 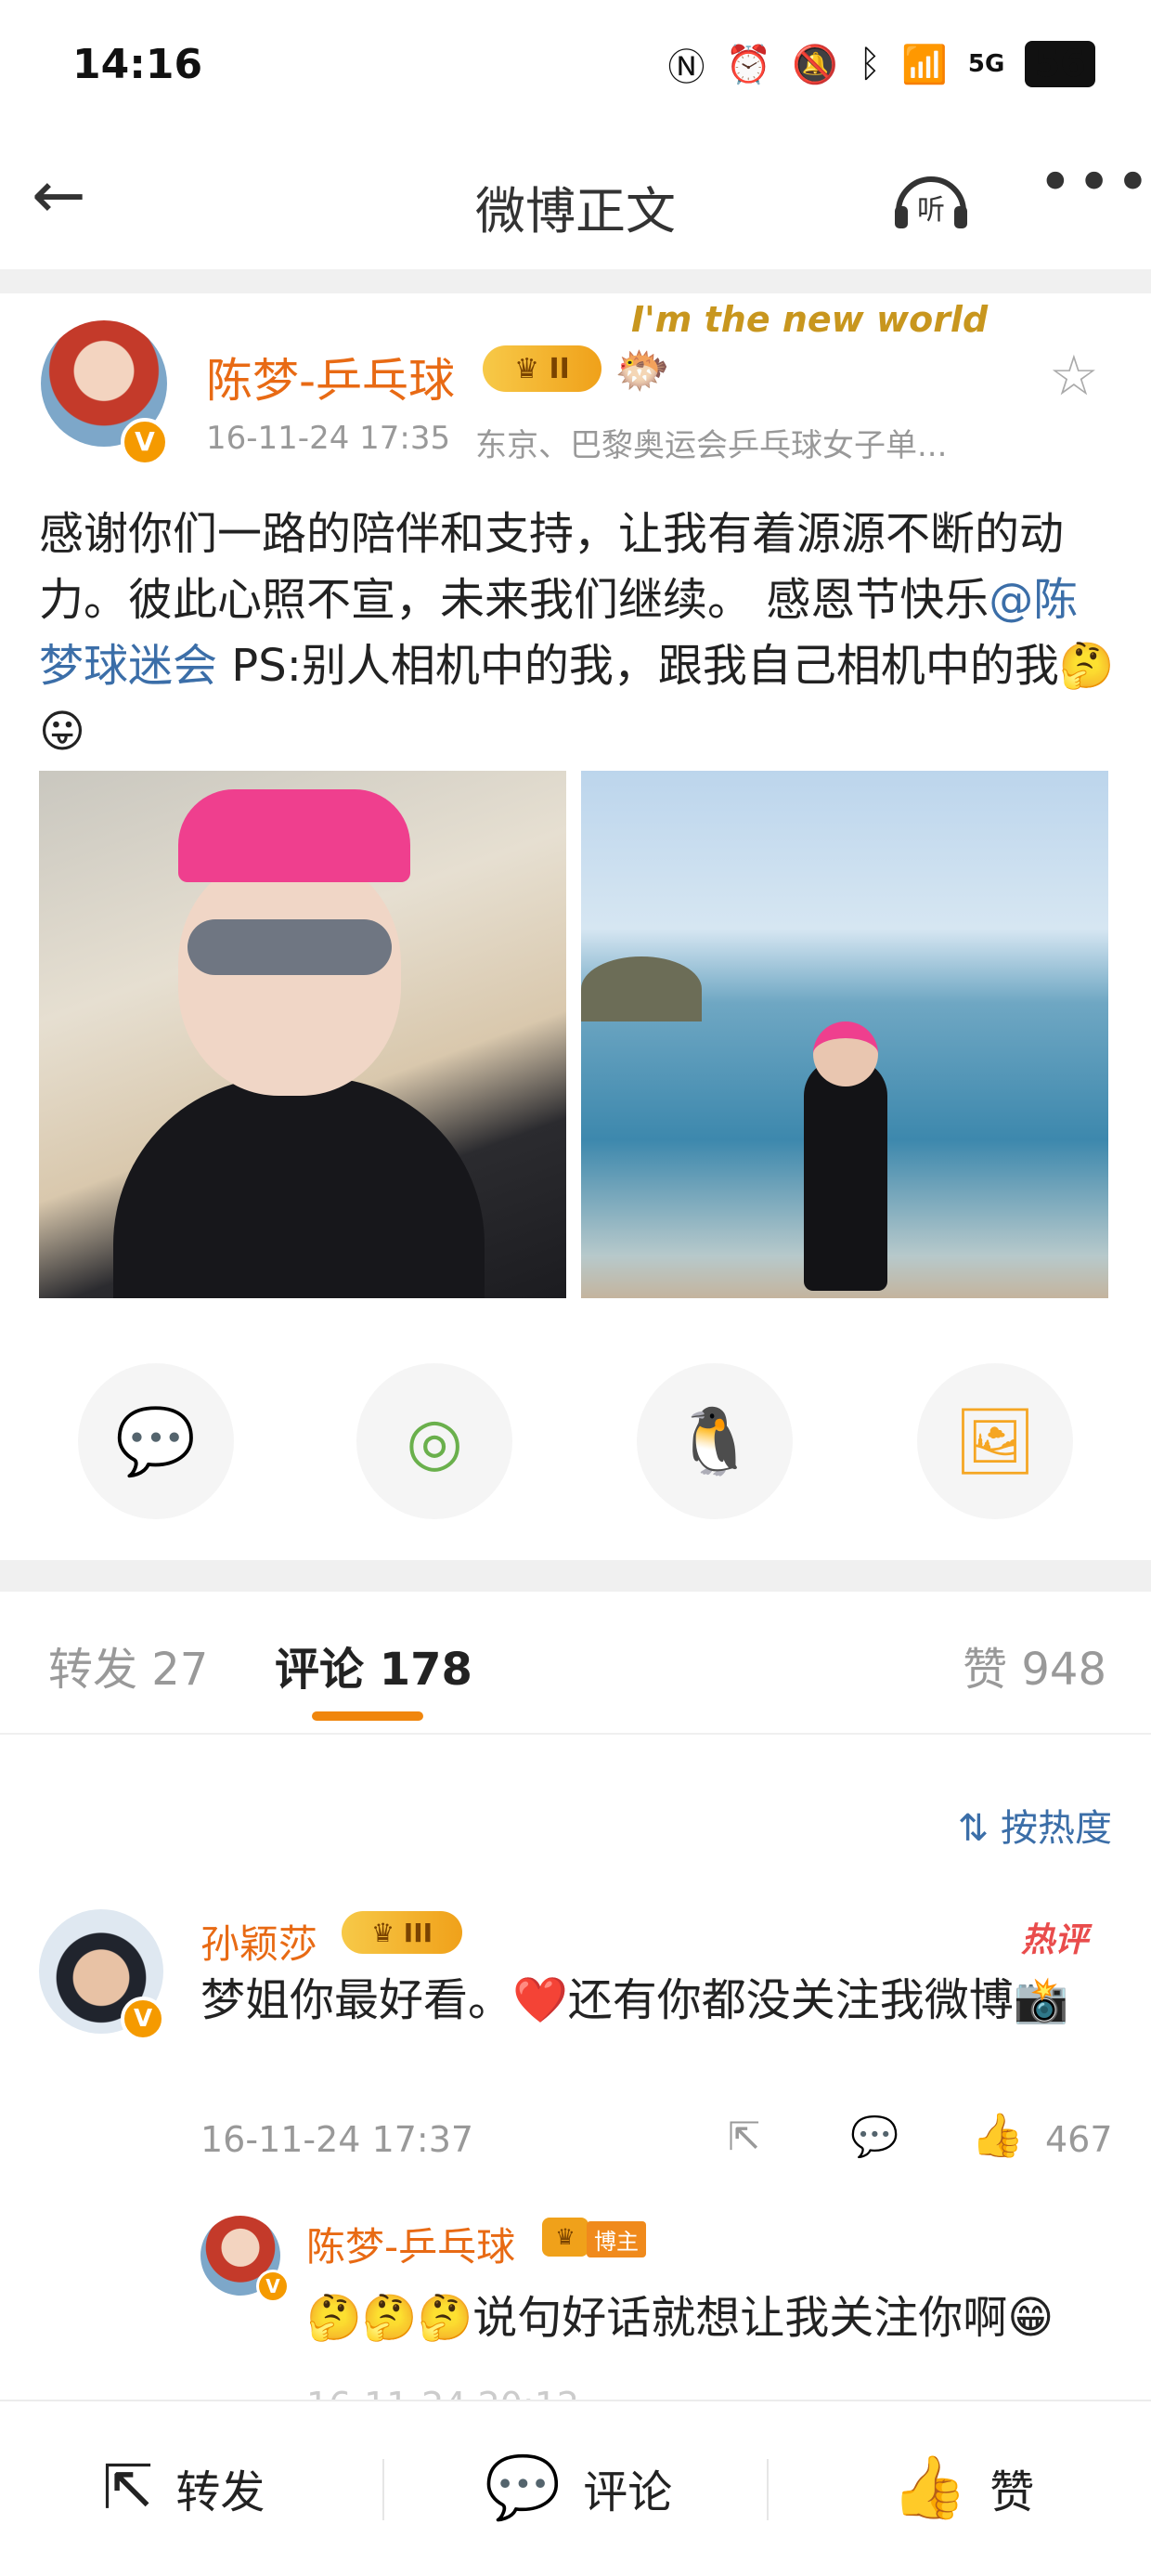 What do you see at coordinates (641, 989) in the screenshot?
I see `photo-island` at bounding box center [641, 989].